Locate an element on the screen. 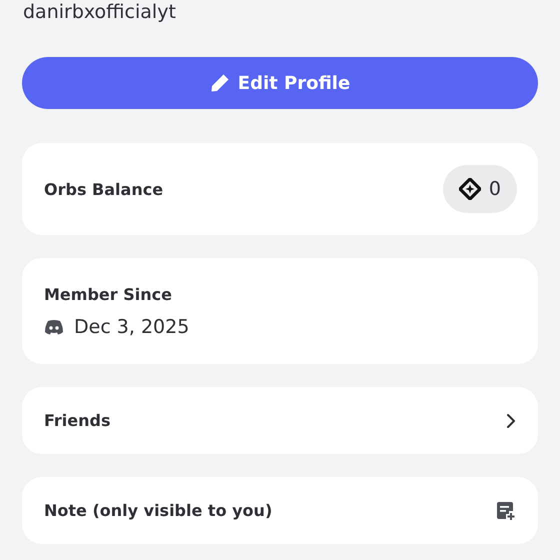 The image size is (560, 560). pencil-icon is located at coordinates (220, 83).